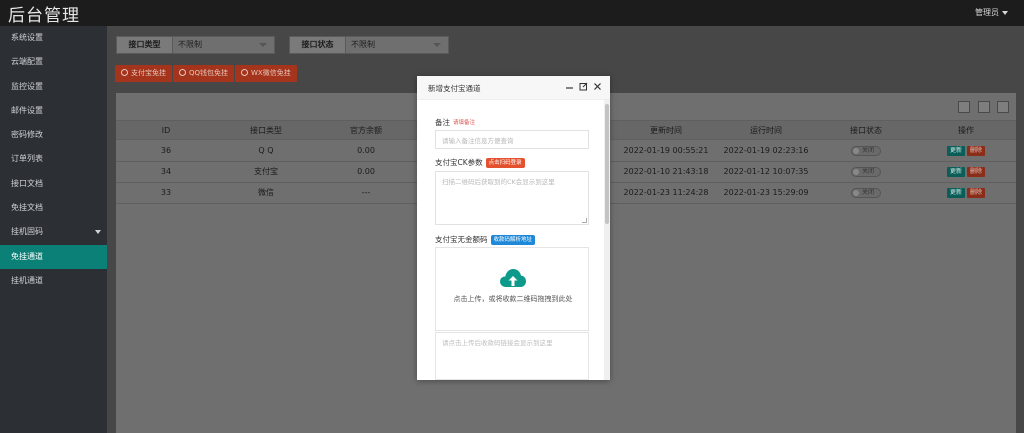 The width and height of the screenshot is (1024, 433). I want to click on qq-free-button: QQ钱包免挂, so click(204, 73).